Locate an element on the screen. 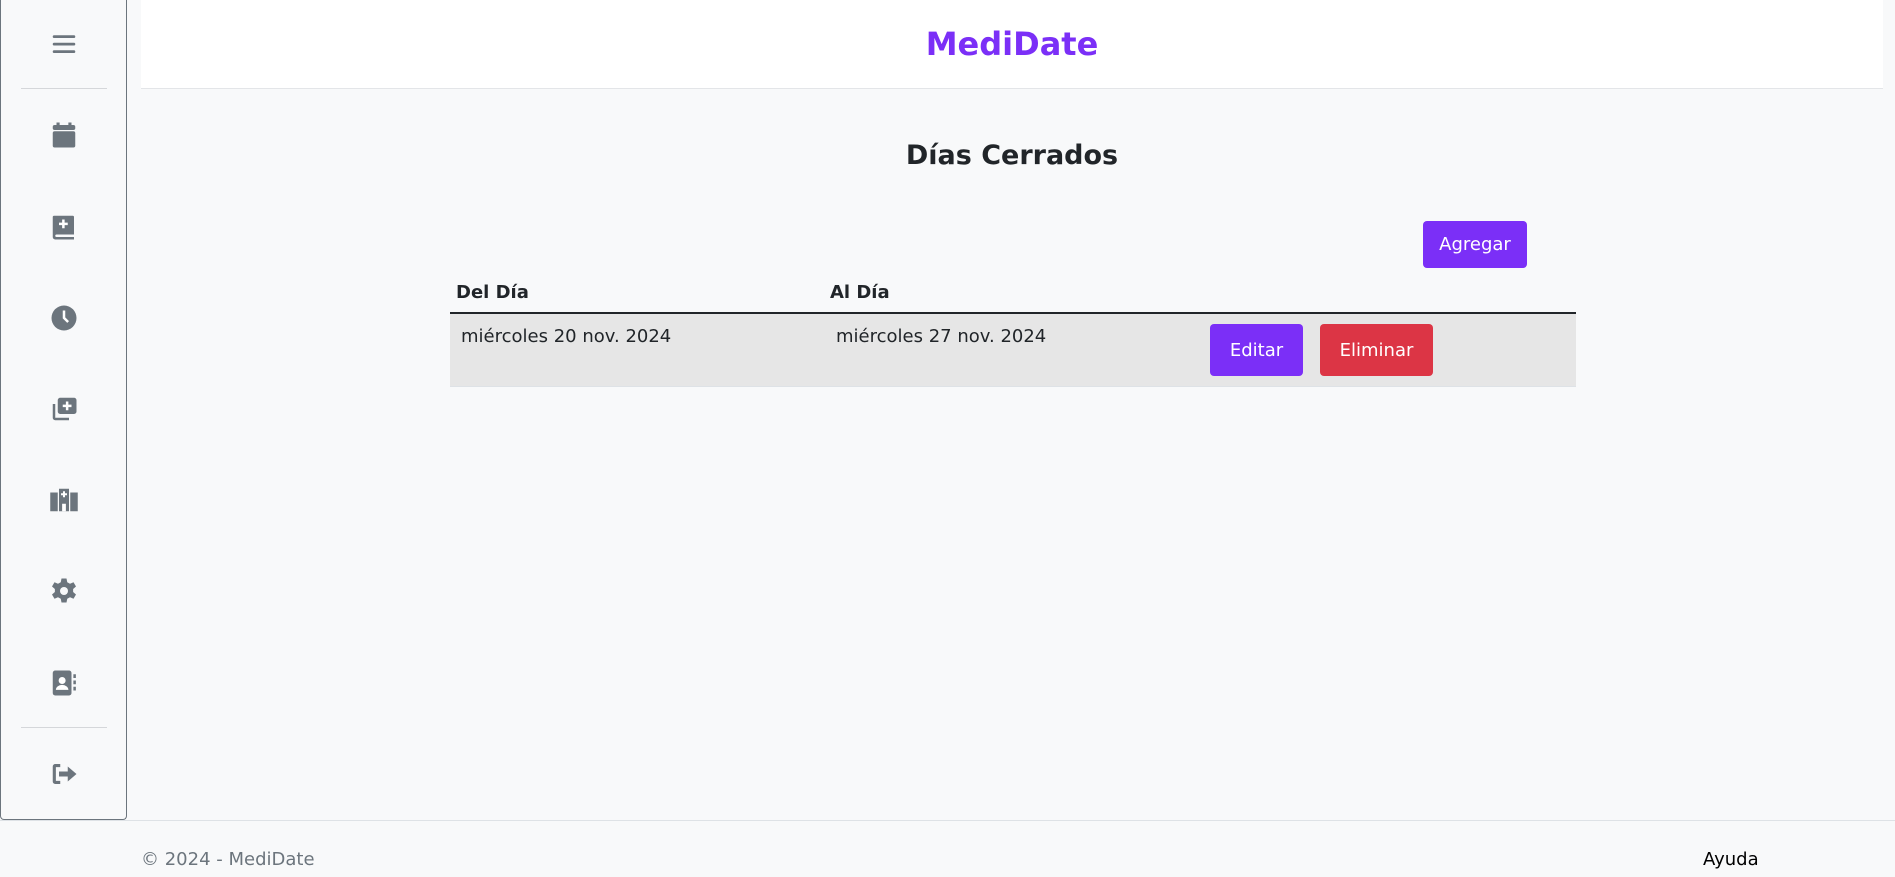  add-copy-icon is located at coordinates (64, 409).